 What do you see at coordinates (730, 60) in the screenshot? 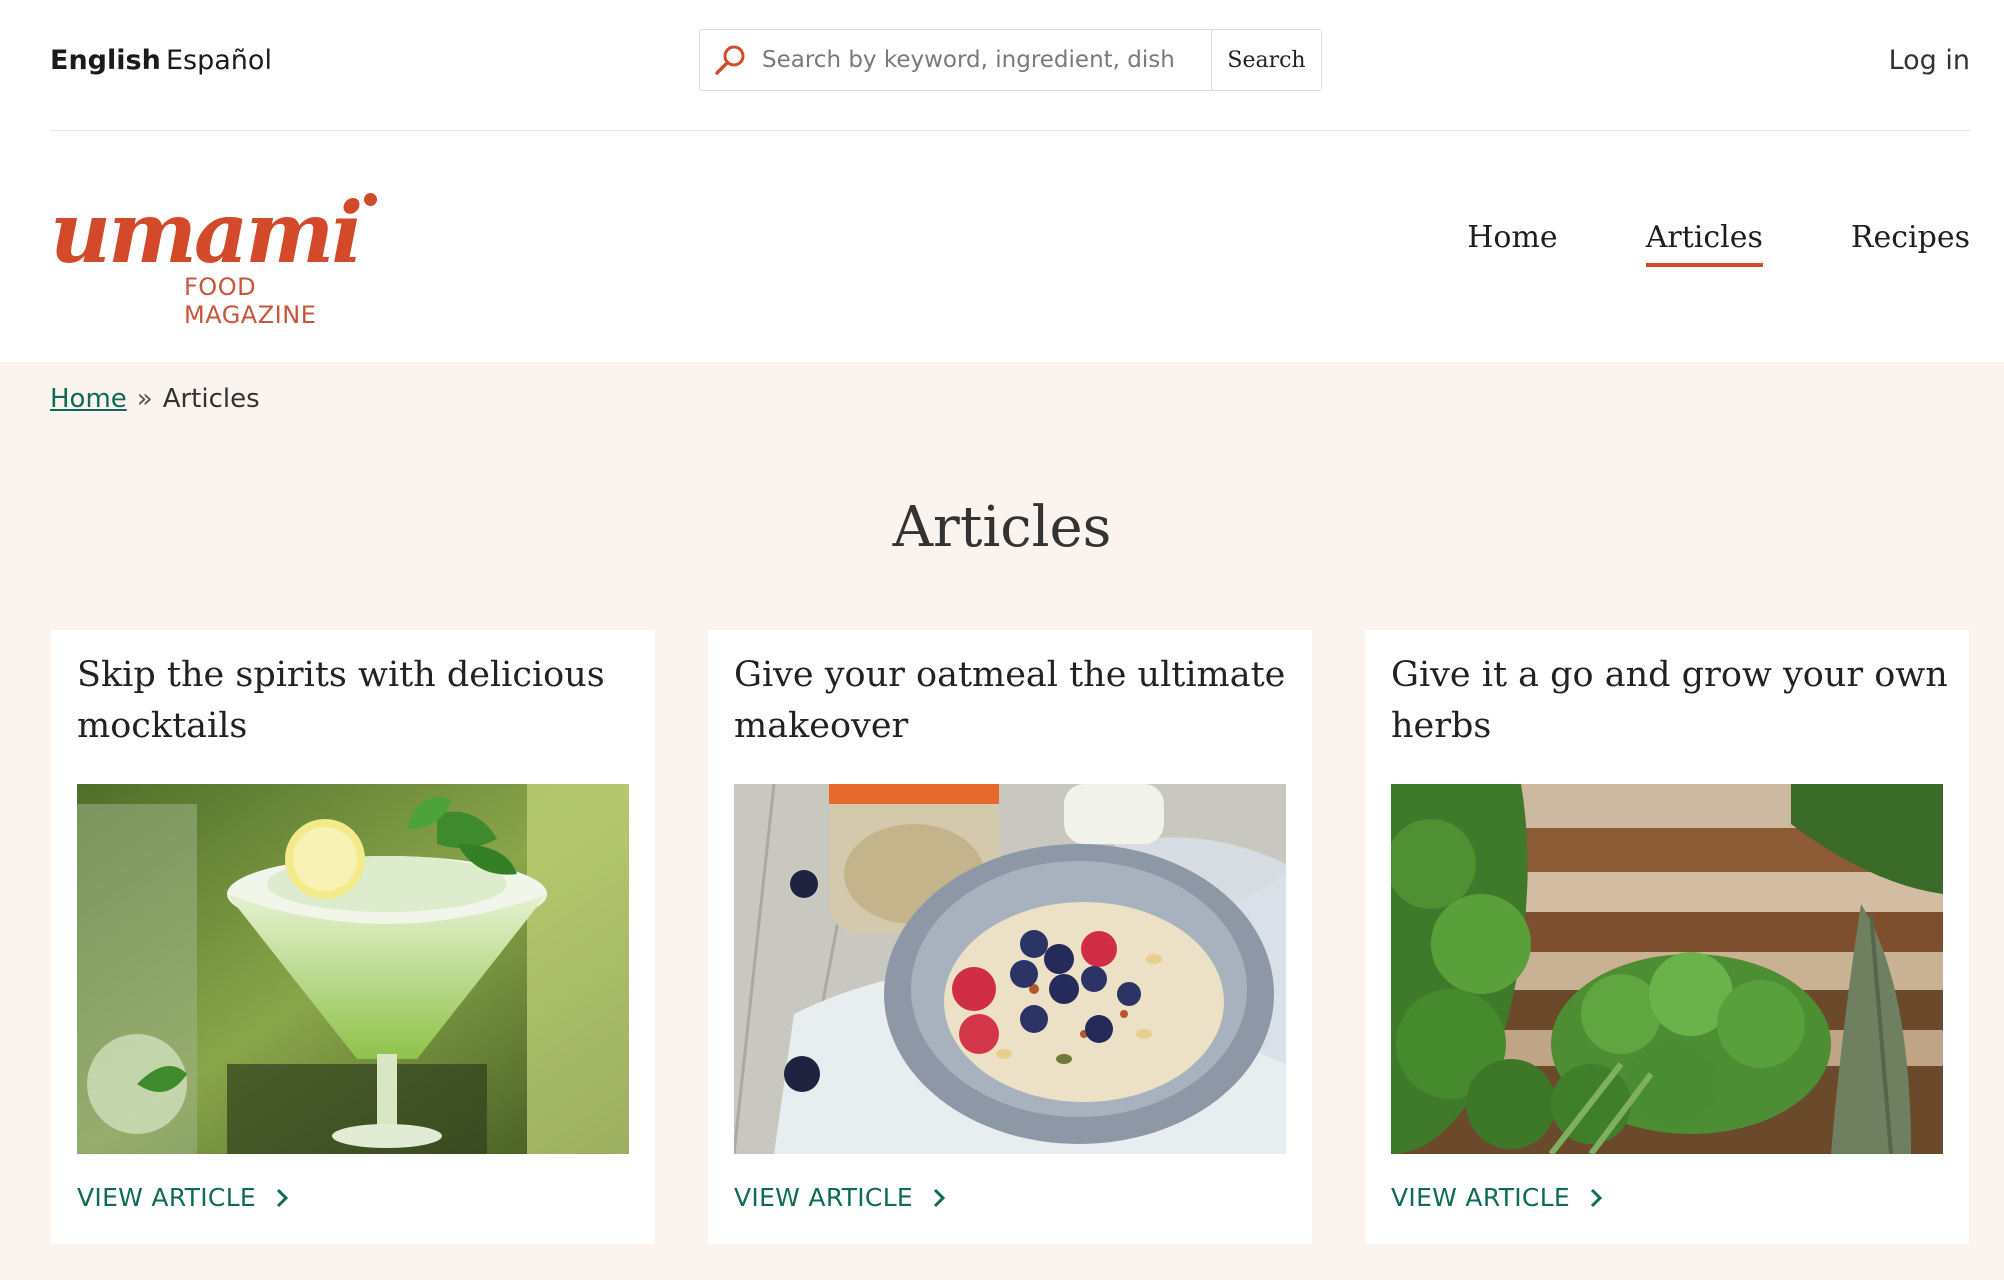
I see `search-icon` at bounding box center [730, 60].